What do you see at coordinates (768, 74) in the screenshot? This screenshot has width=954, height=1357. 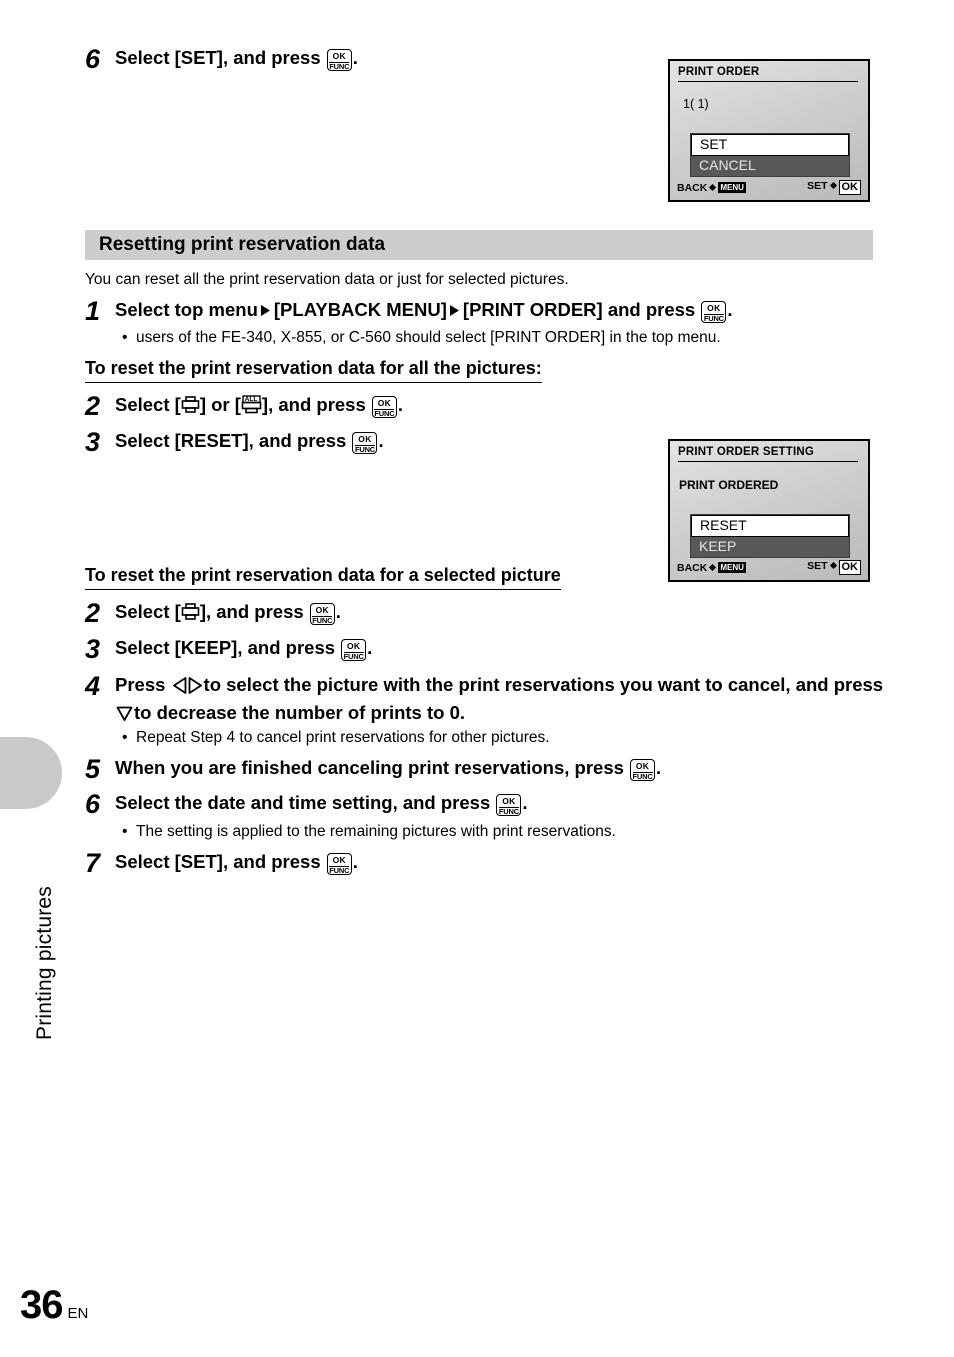 I see `lcd-title: PRINT ORDER` at bounding box center [768, 74].